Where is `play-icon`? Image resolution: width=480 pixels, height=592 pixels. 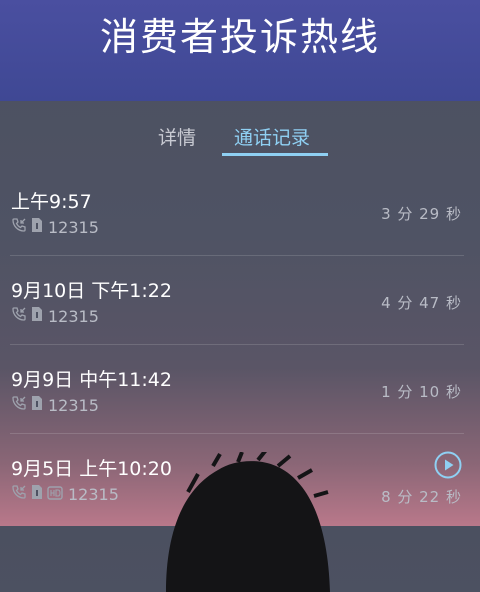 play-icon is located at coordinates (448, 465).